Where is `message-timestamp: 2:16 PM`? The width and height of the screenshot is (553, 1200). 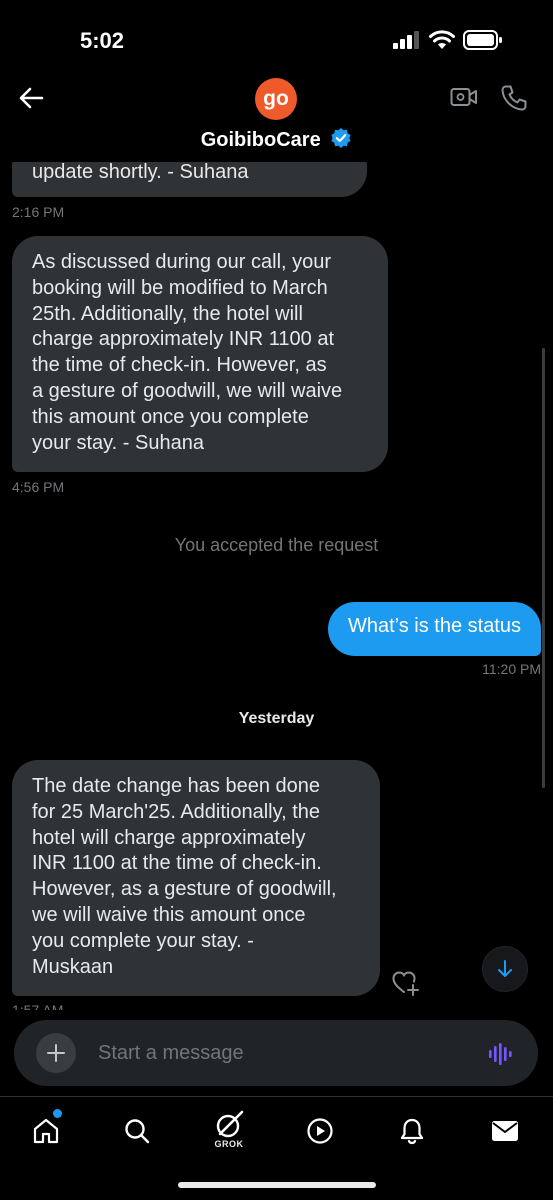
message-timestamp: 2:16 PM is located at coordinates (38, 212).